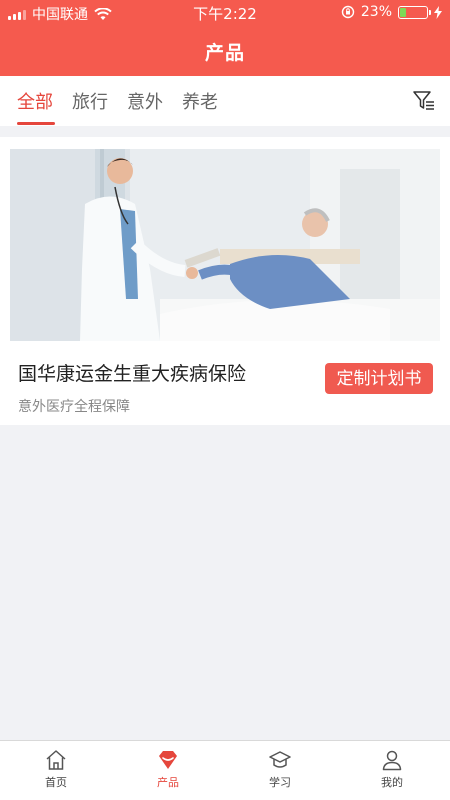  I want to click on product-name: 国华康运金生重大疾病保险, so click(132, 374).